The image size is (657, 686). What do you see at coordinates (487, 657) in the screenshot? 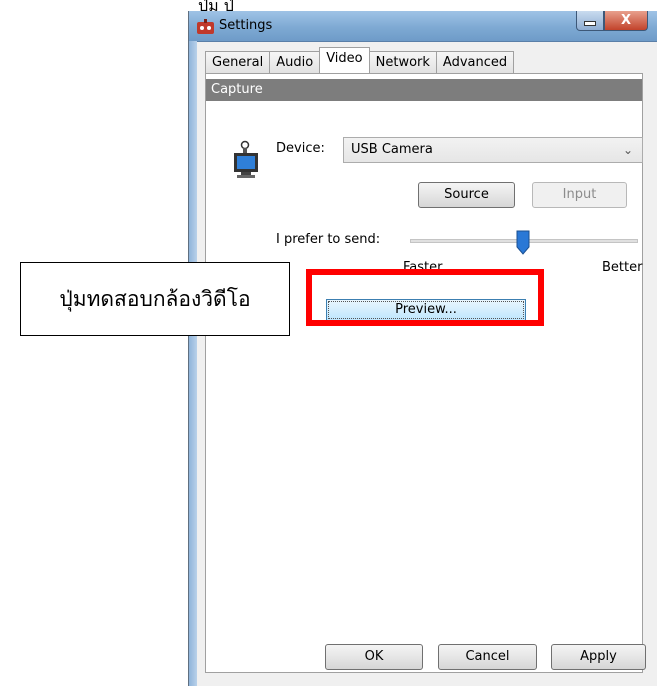
I see `cancel-button: Cancel` at bounding box center [487, 657].